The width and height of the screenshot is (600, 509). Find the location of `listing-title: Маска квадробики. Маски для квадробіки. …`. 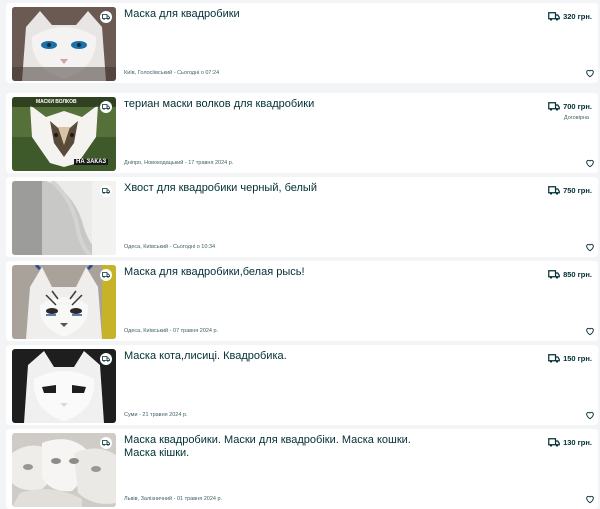

listing-title: Маска квадробики. Маски для квадробіки. … is located at coordinates (269, 447).